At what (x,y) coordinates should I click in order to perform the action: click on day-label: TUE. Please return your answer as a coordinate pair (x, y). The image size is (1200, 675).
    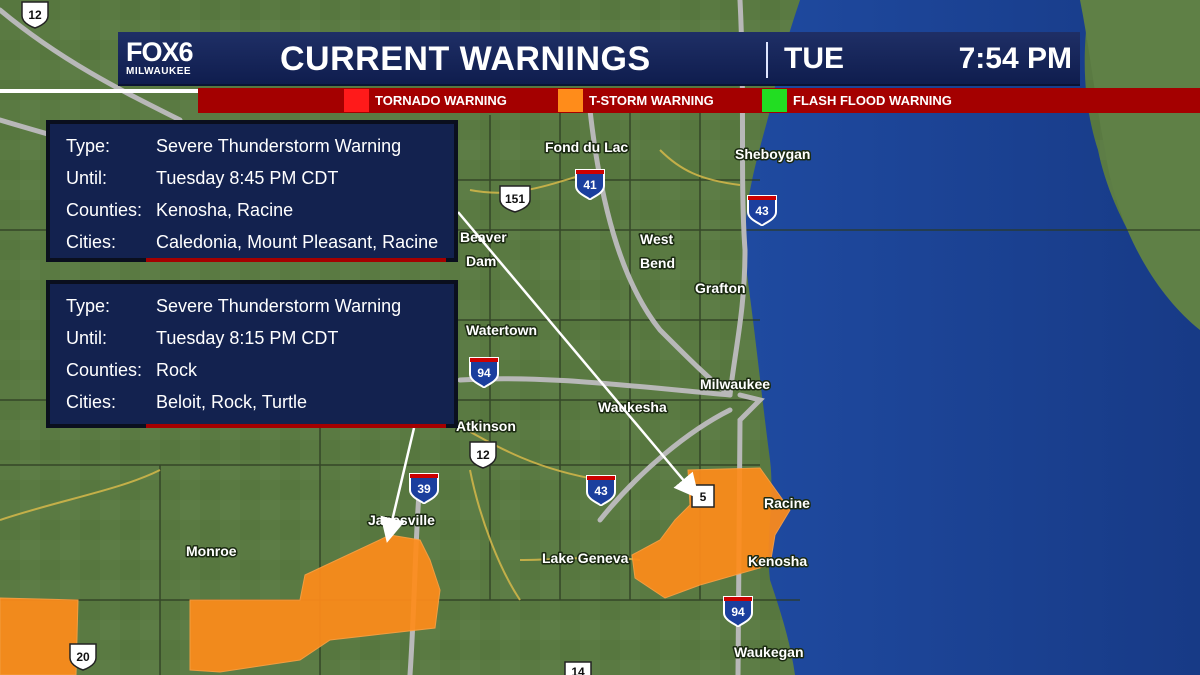
    Looking at the image, I should click on (814, 58).